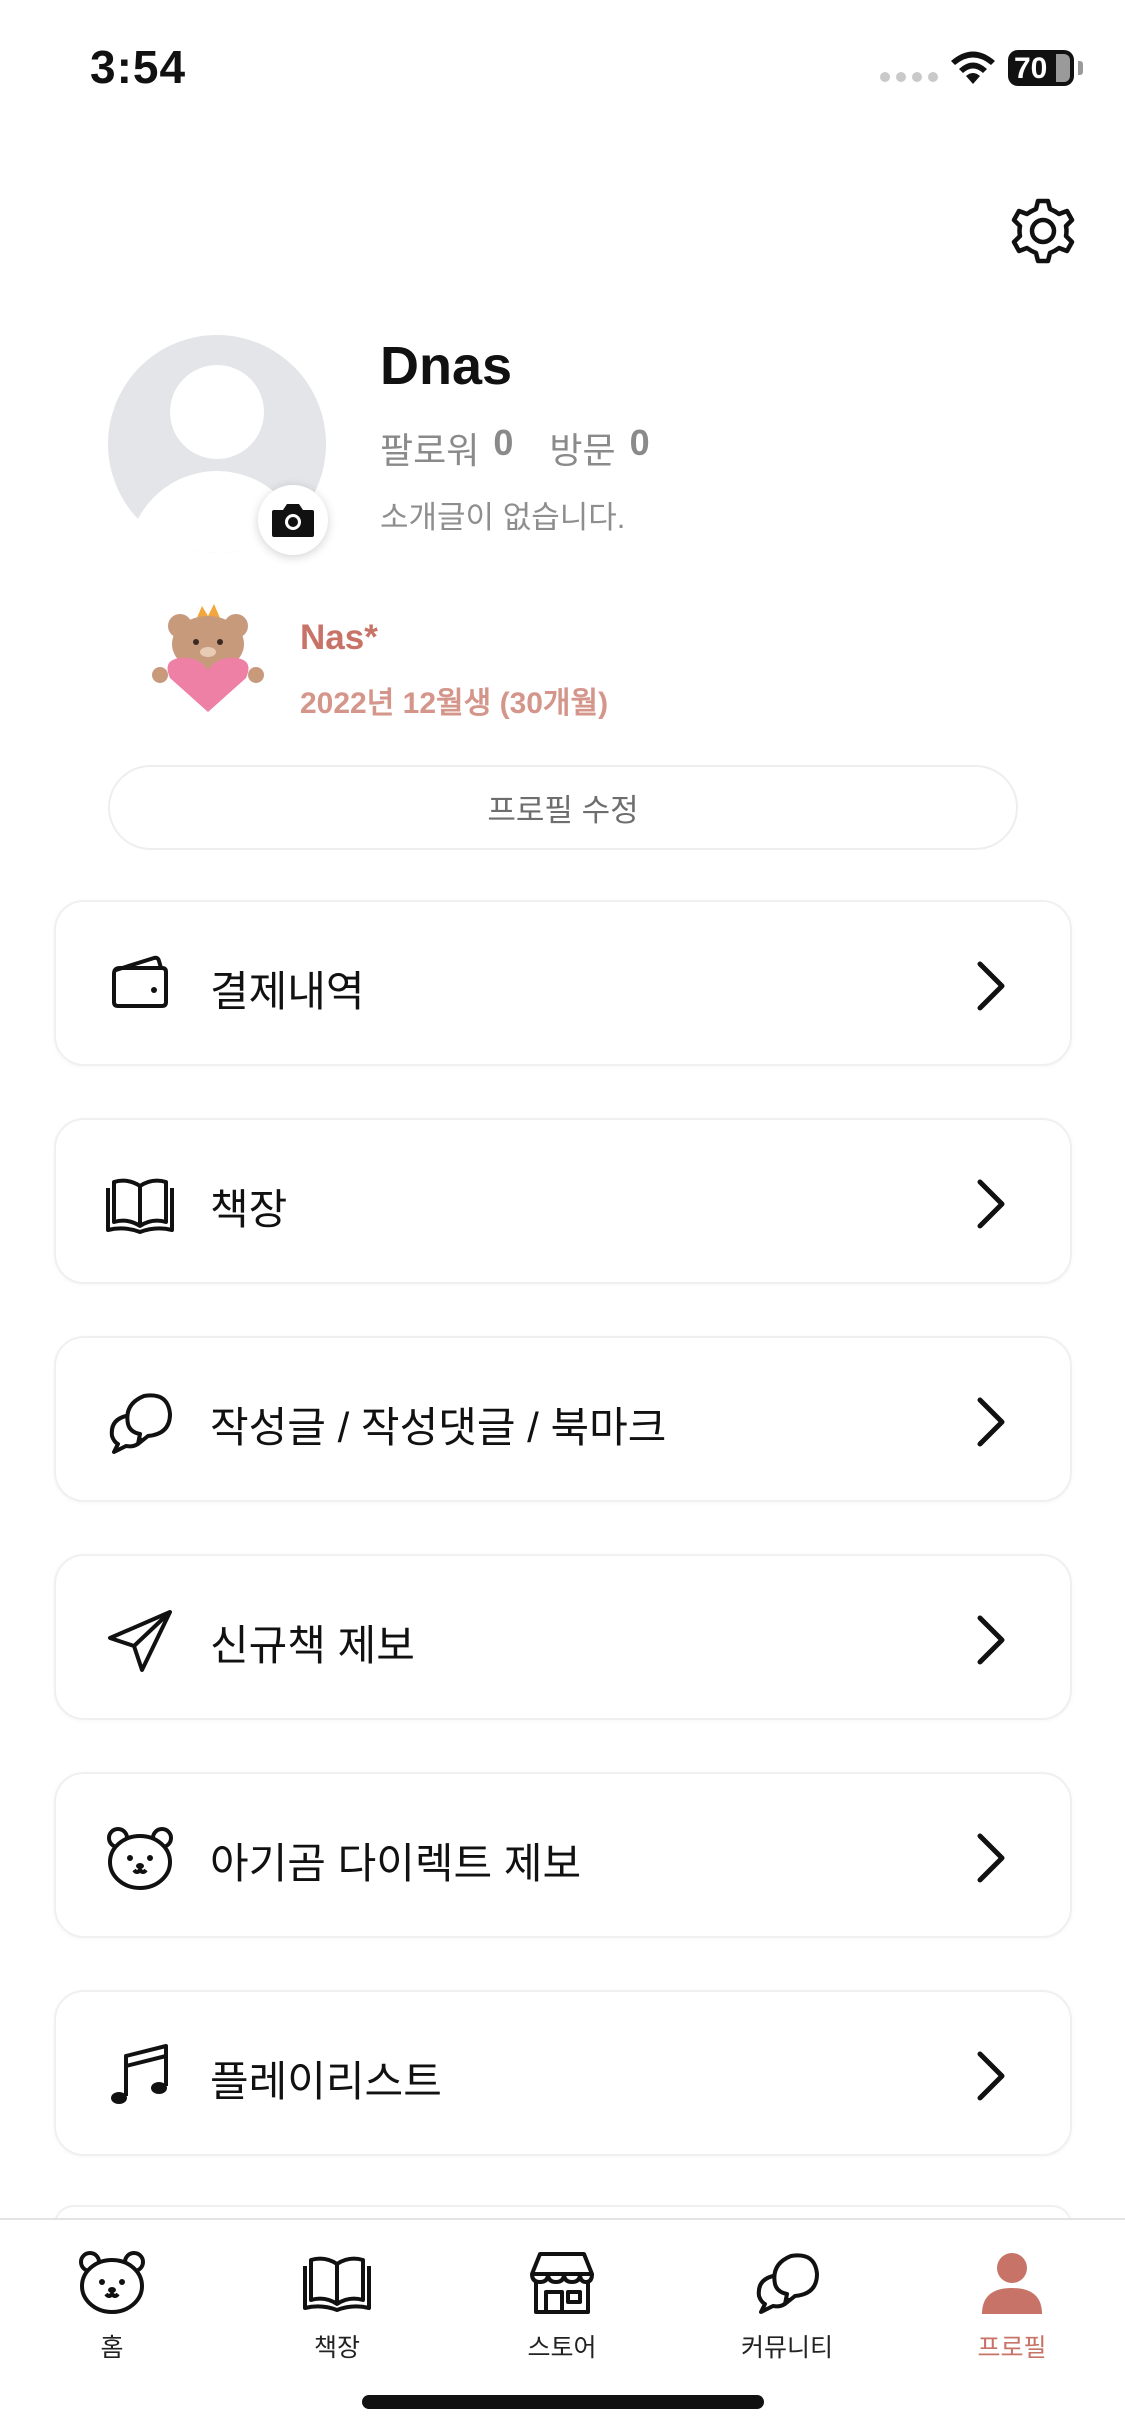  What do you see at coordinates (503, 448) in the screenshot?
I see `followers-count: 0` at bounding box center [503, 448].